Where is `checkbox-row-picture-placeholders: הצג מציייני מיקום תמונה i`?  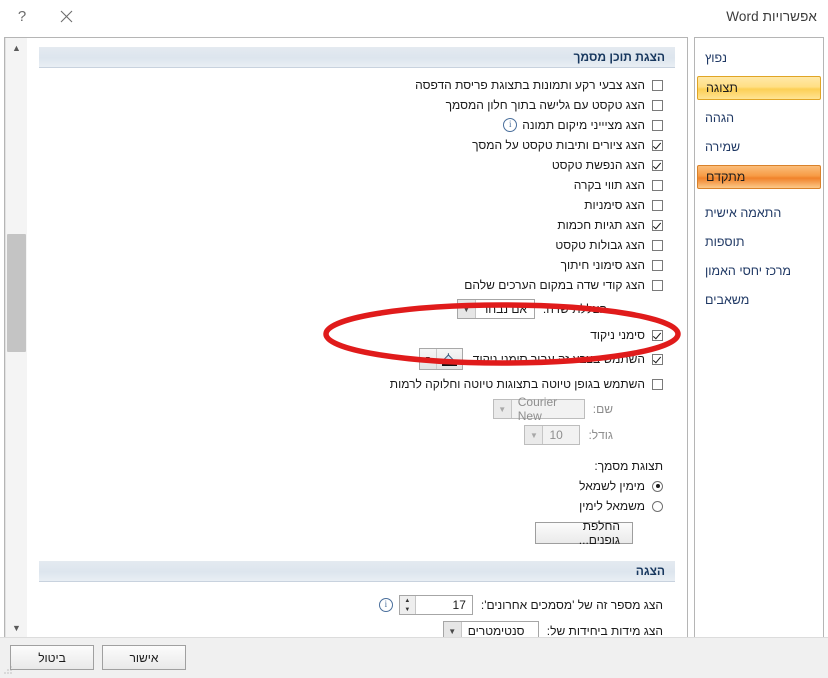 checkbox-row-picture-placeholders: הצג מציייני מיקום תמונה i is located at coordinates (350, 125).